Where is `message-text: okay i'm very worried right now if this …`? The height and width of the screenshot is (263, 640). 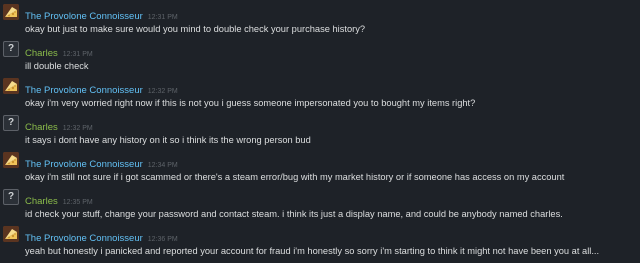 message-text: okay i'm very worried right now if this … is located at coordinates (250, 103).